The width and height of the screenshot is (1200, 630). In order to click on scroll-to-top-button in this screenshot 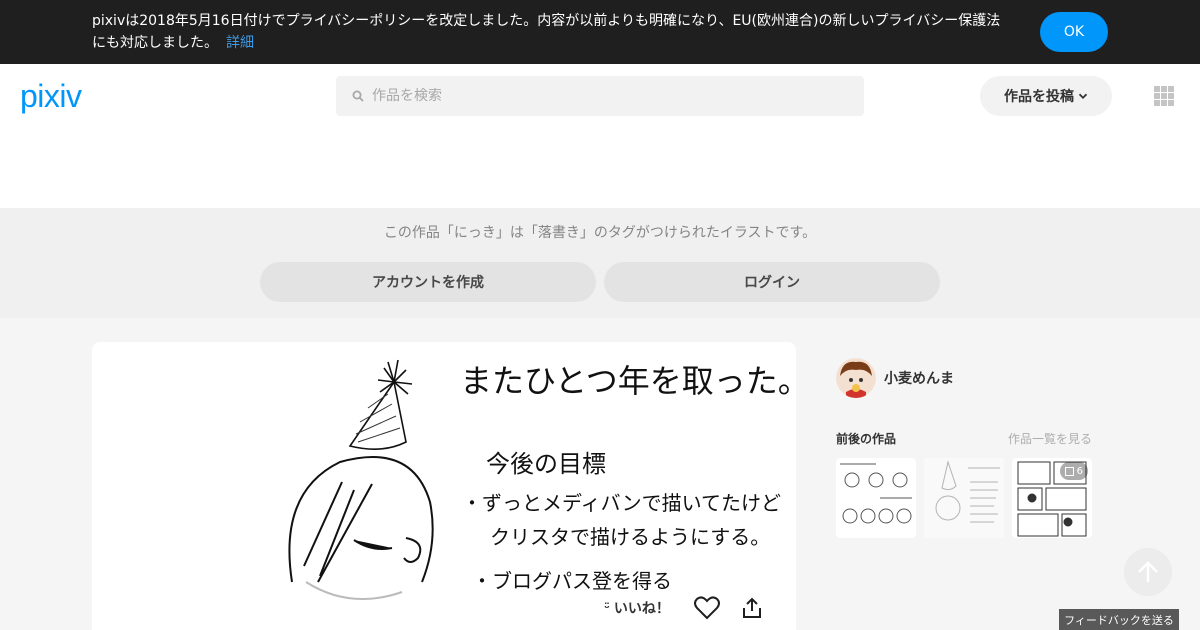, I will do `click(1148, 572)`.